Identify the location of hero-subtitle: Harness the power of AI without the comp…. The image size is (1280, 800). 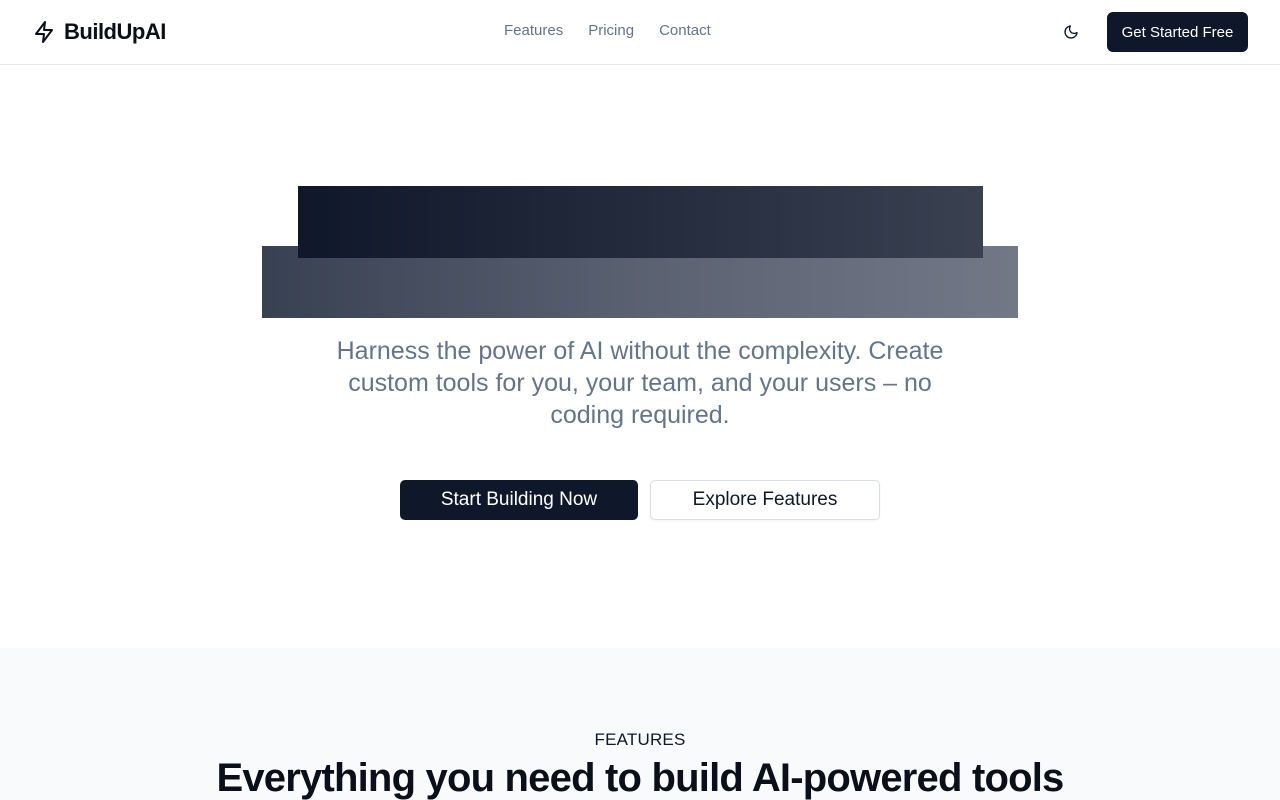
(640, 383).